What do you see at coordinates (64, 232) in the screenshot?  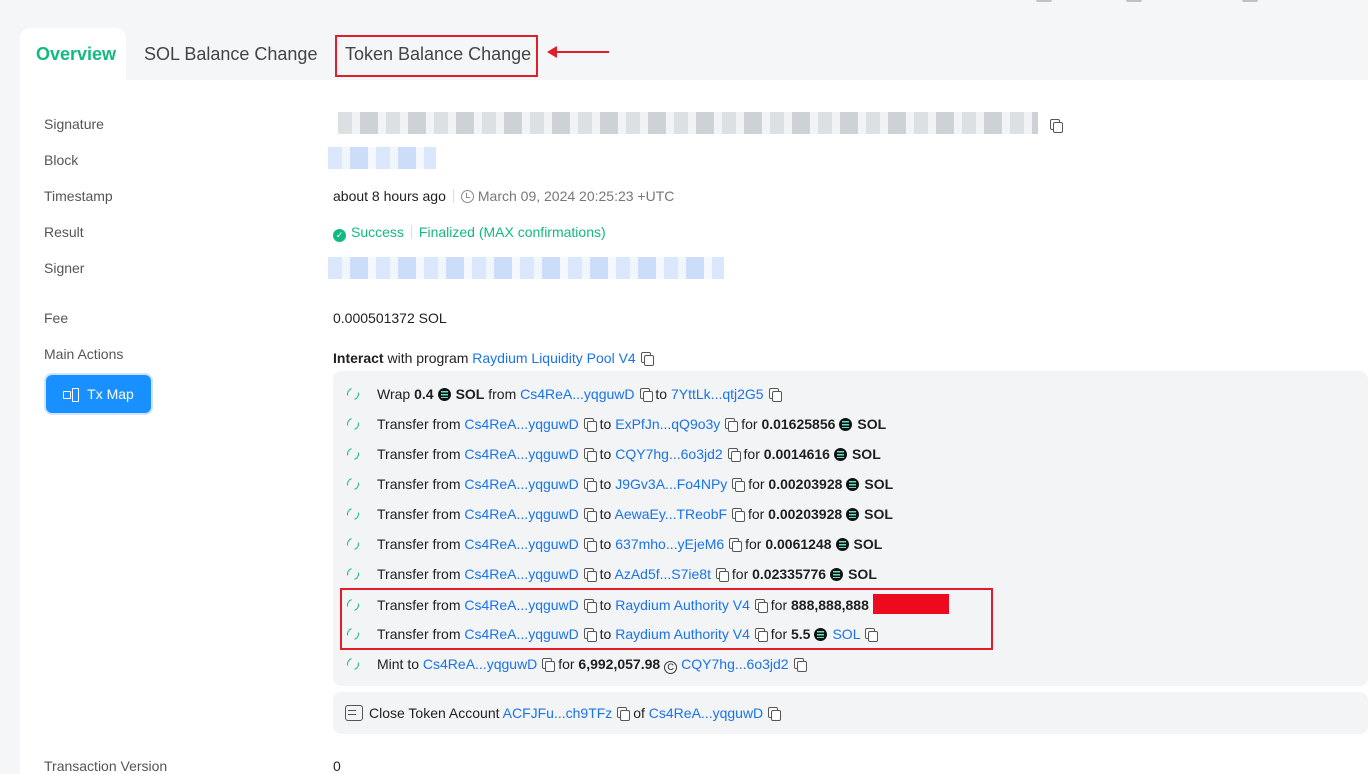 I see `result-label: Result` at bounding box center [64, 232].